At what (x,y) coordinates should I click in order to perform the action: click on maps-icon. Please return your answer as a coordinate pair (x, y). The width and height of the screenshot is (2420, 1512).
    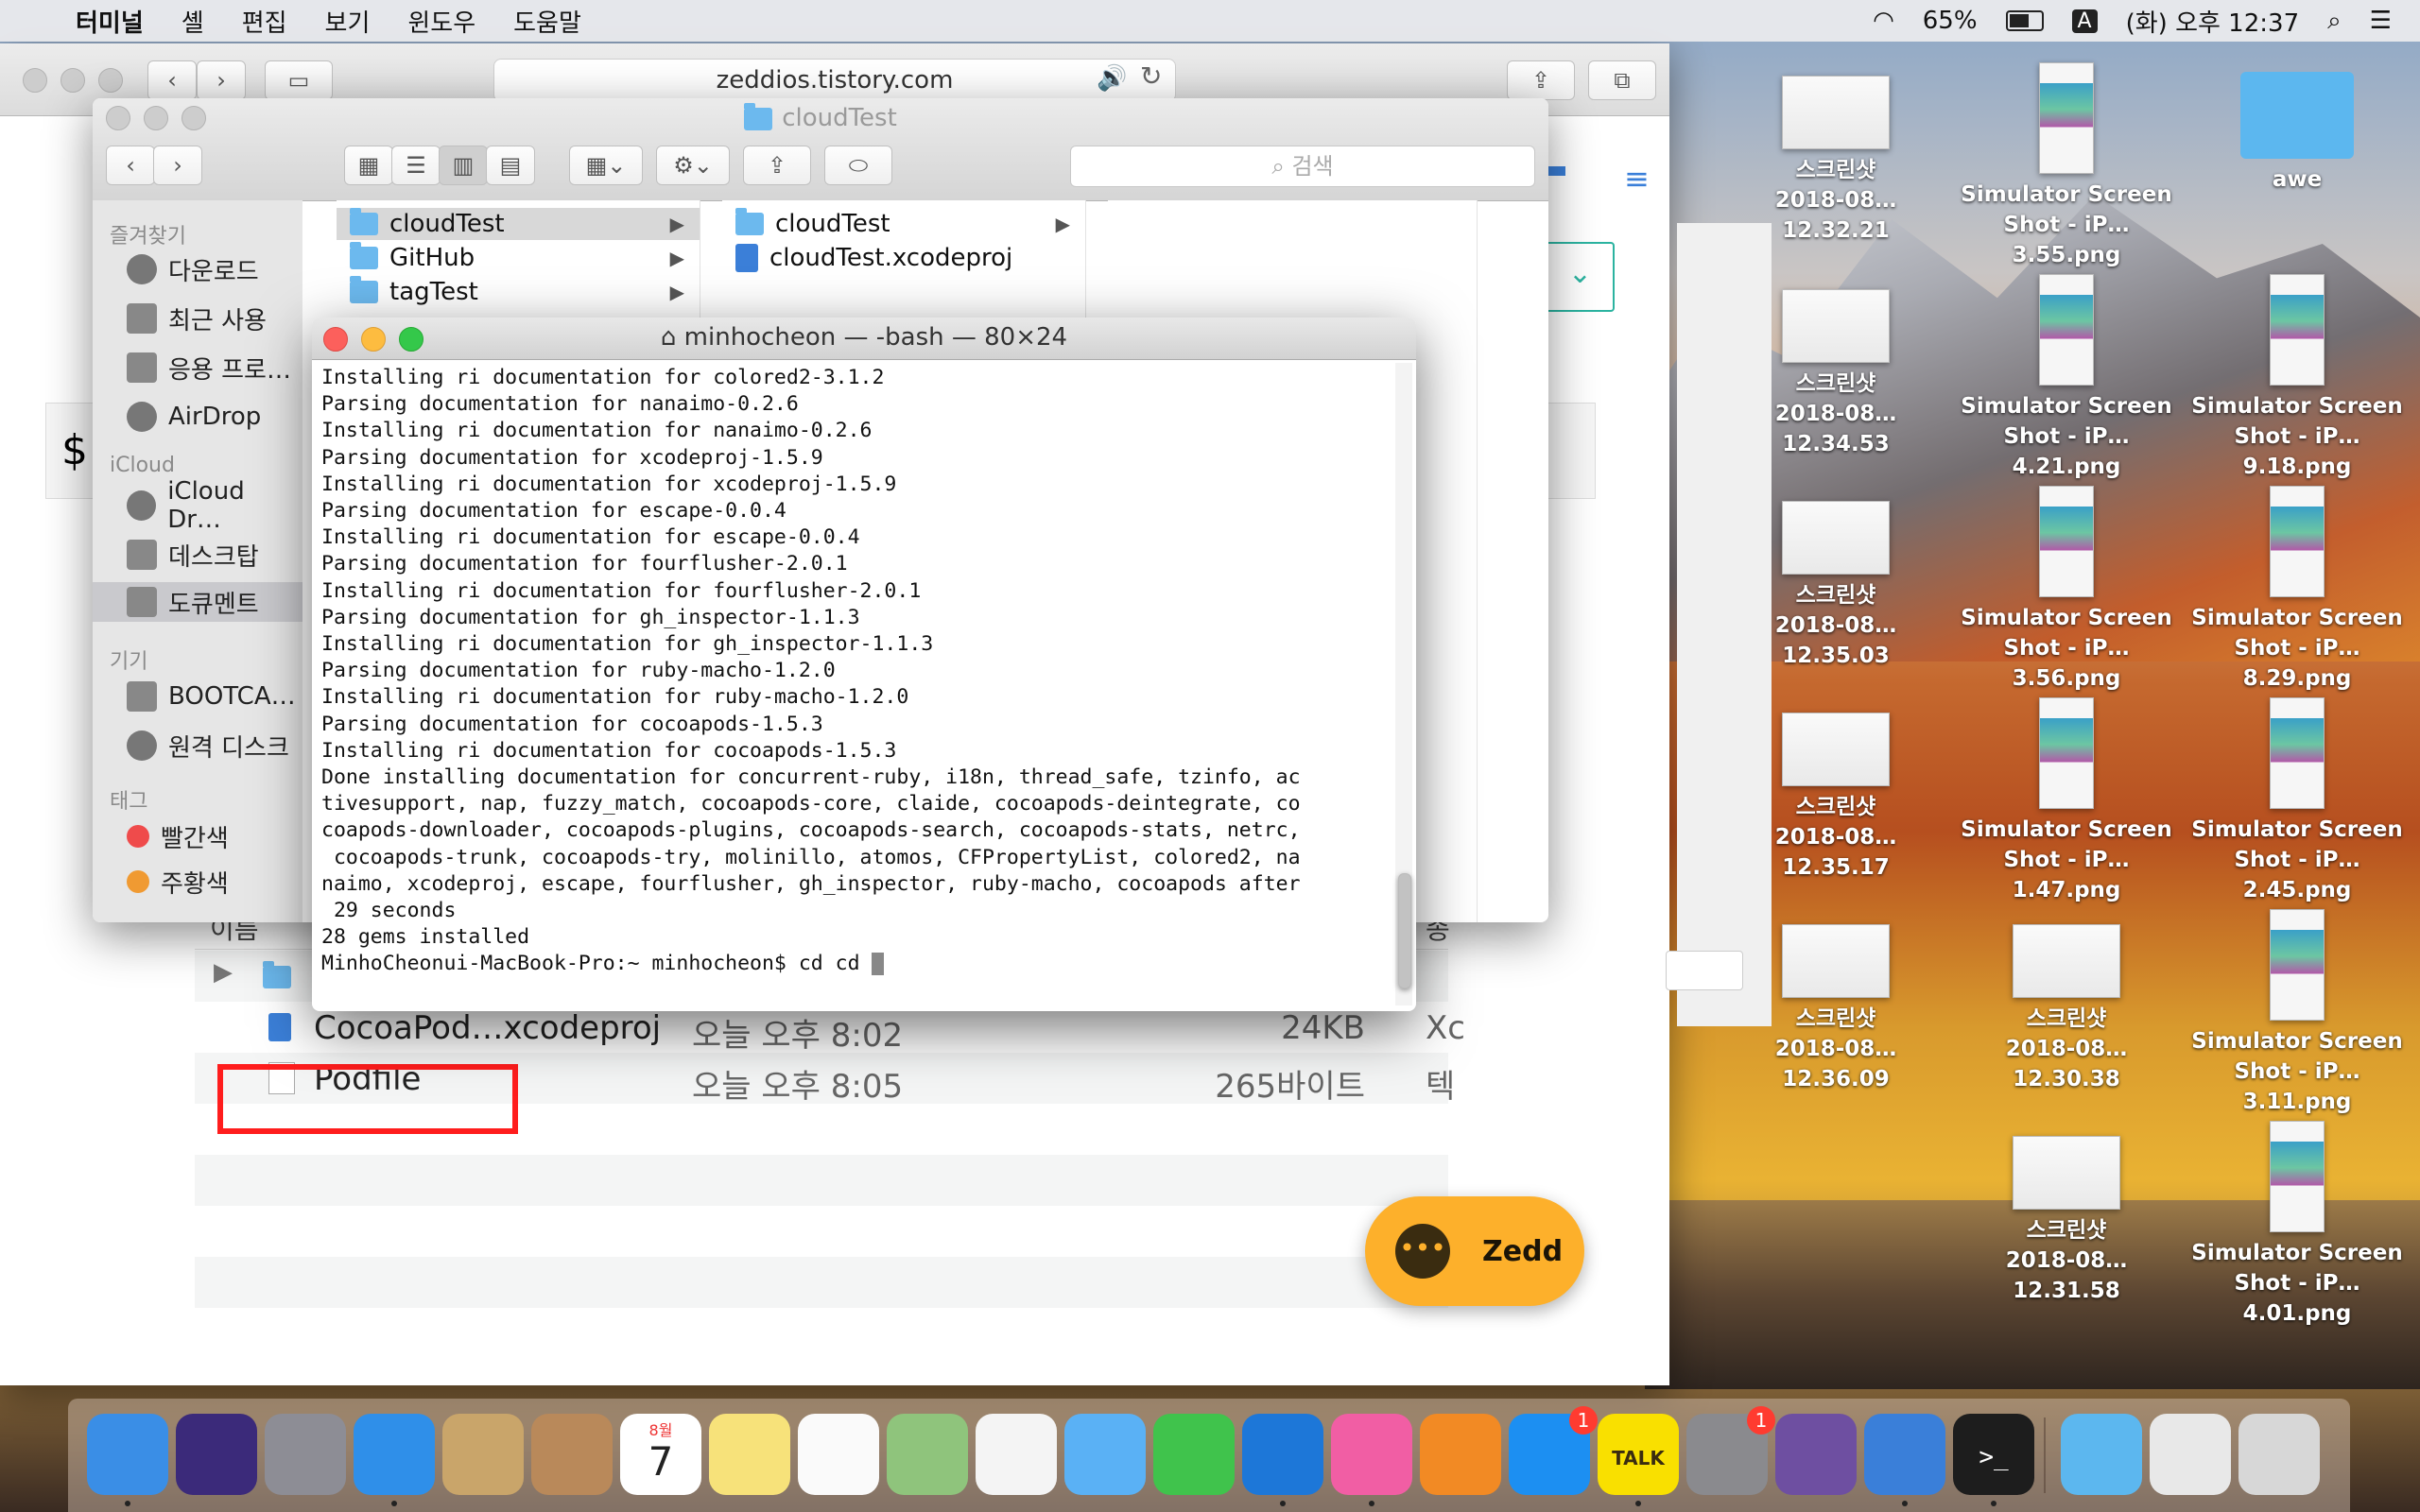
    Looking at the image, I should click on (927, 1454).